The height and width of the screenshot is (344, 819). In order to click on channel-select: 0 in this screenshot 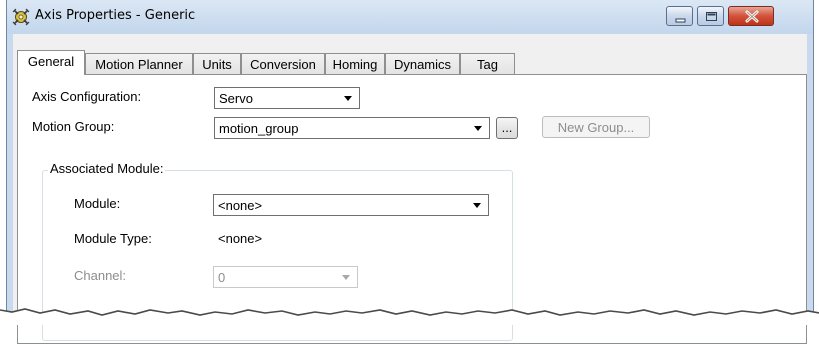, I will do `click(285, 277)`.